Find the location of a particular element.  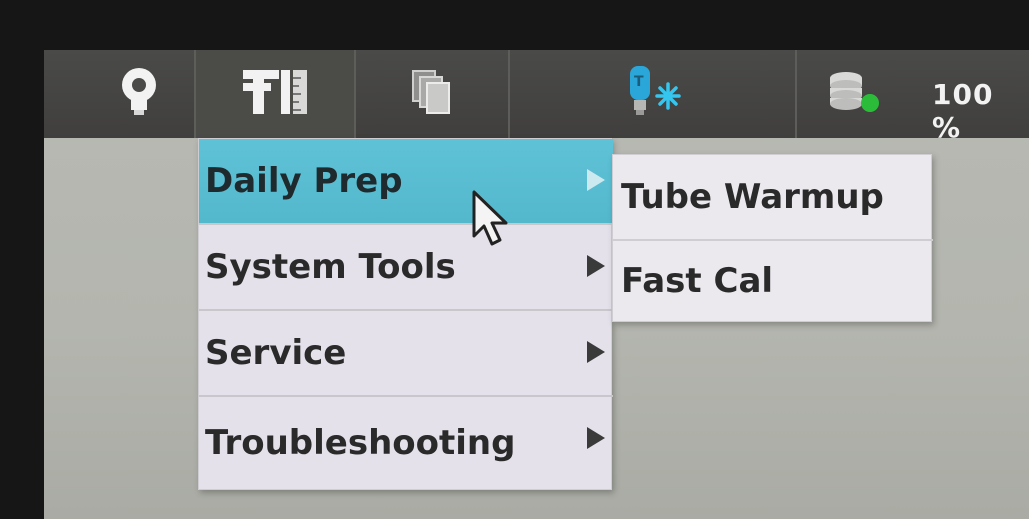

tools-button is located at coordinates (275, 94).